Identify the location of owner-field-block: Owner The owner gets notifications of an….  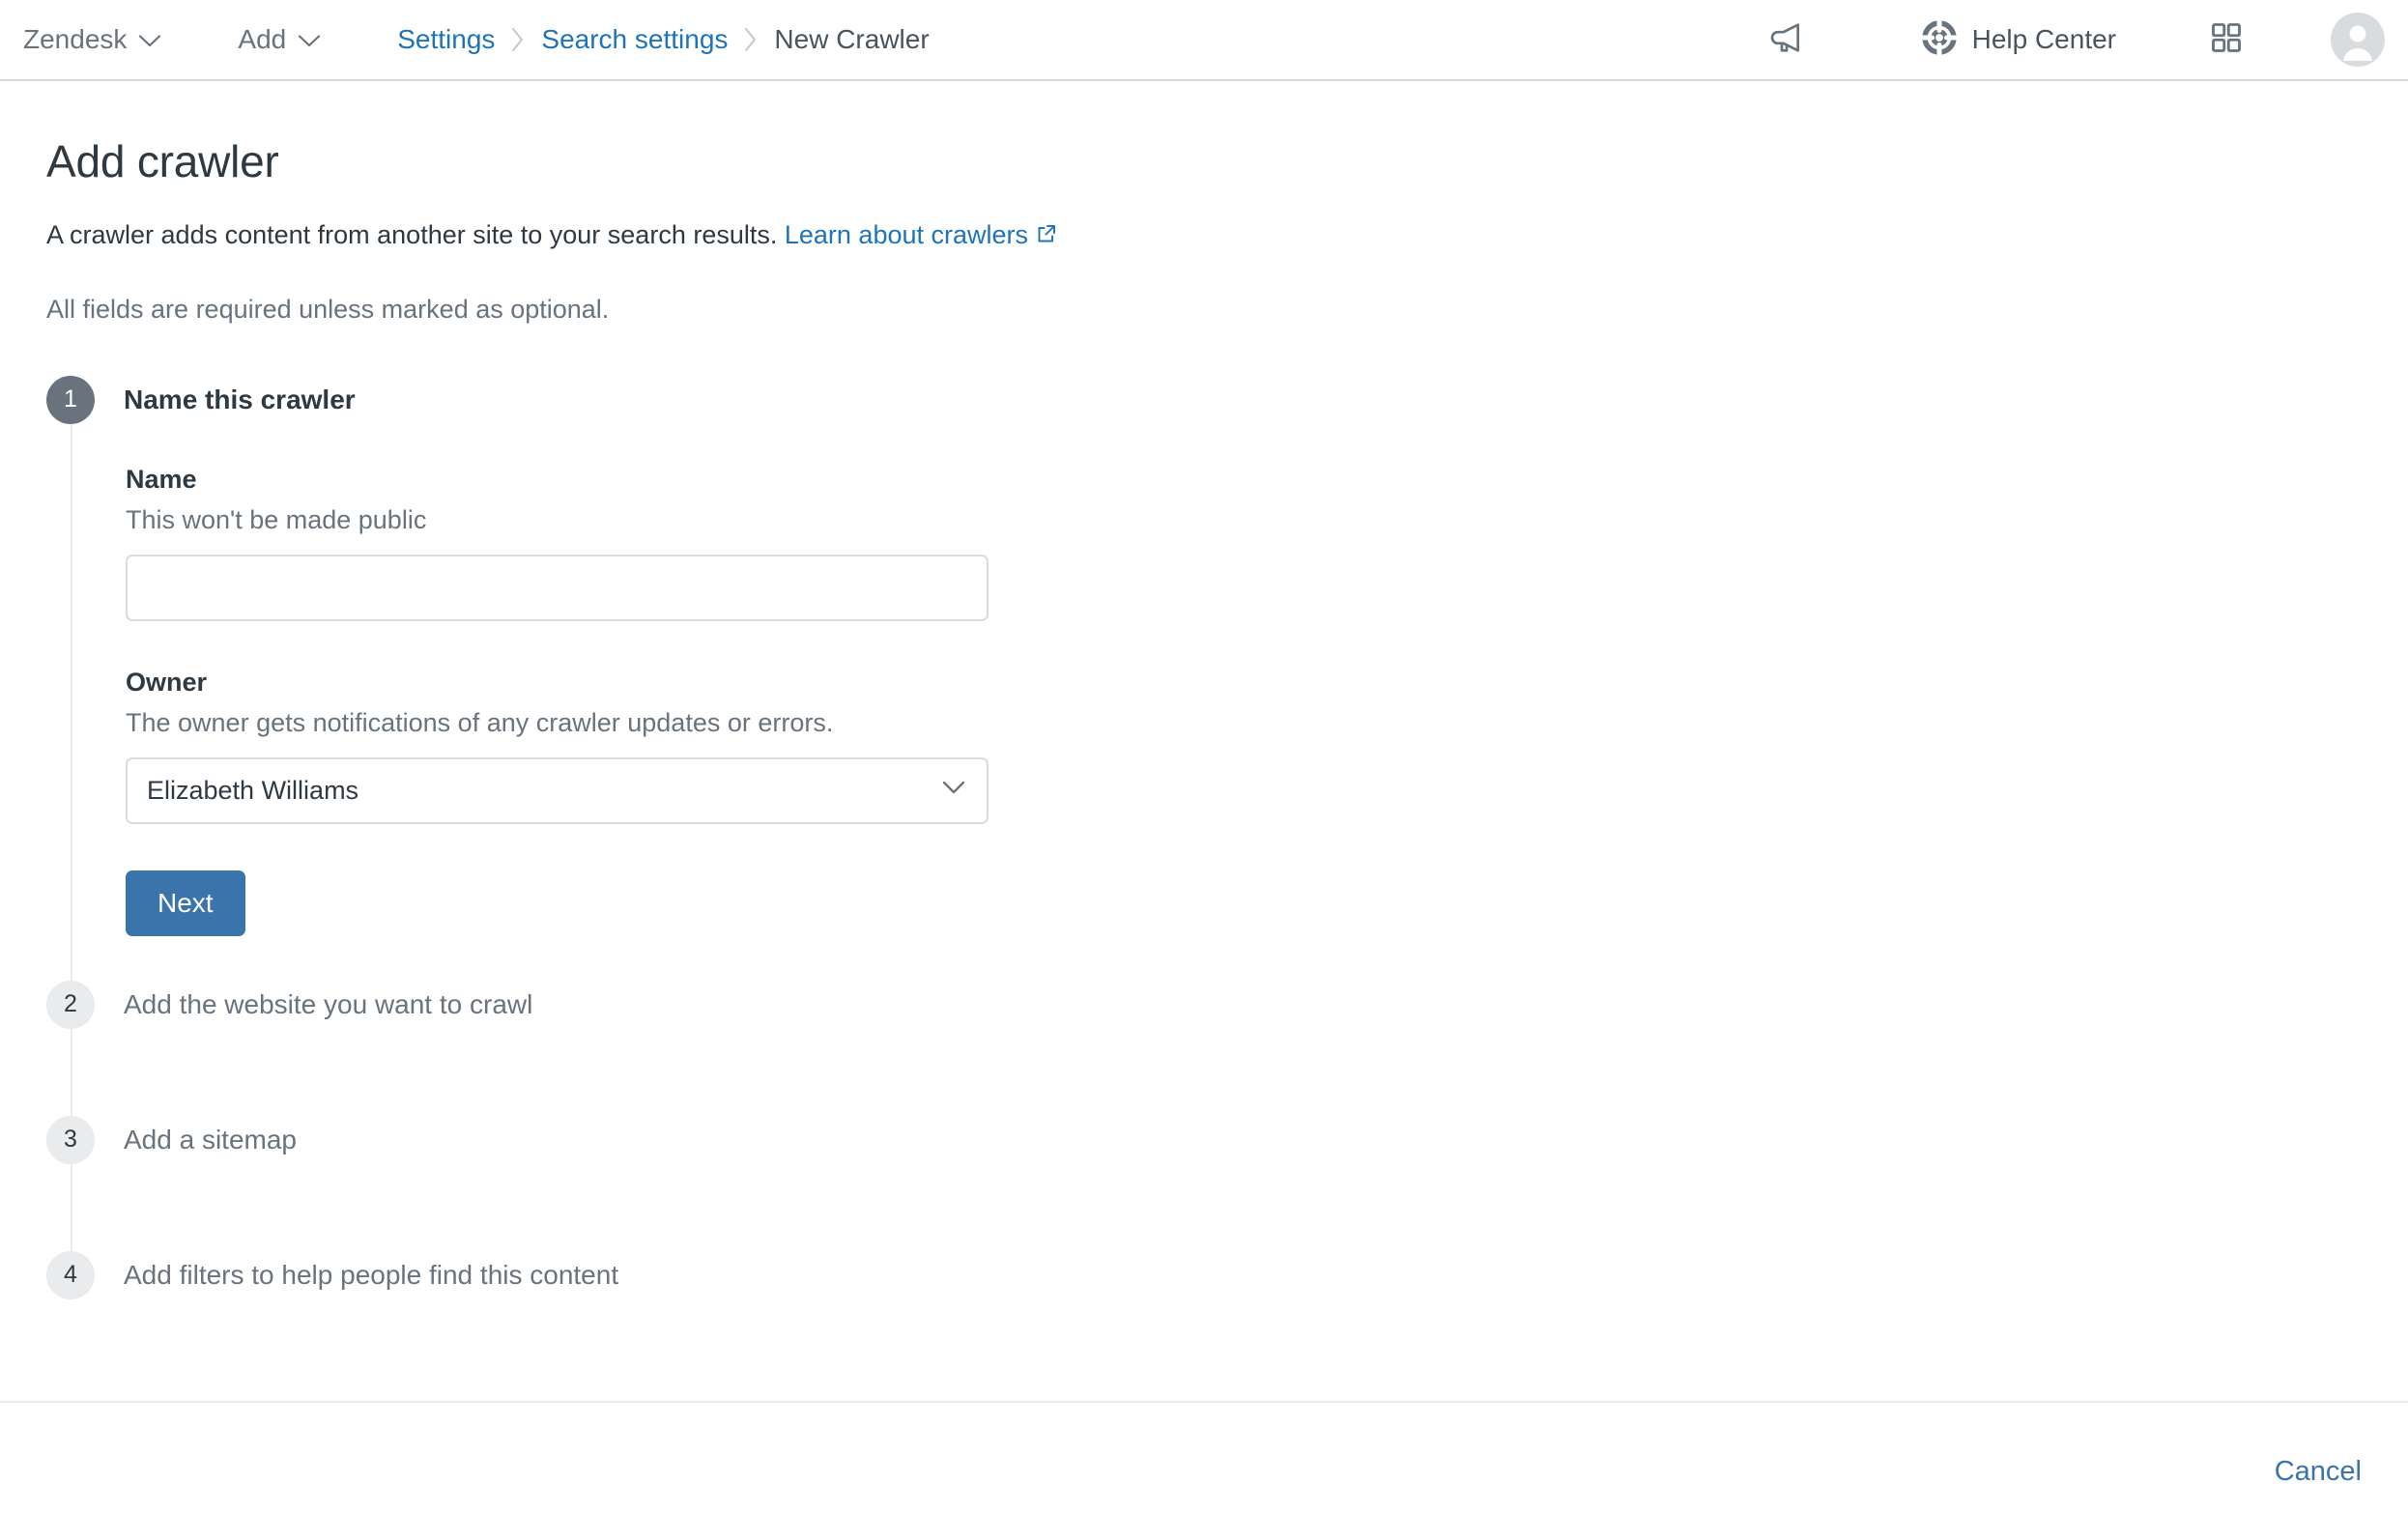
(1267, 746).